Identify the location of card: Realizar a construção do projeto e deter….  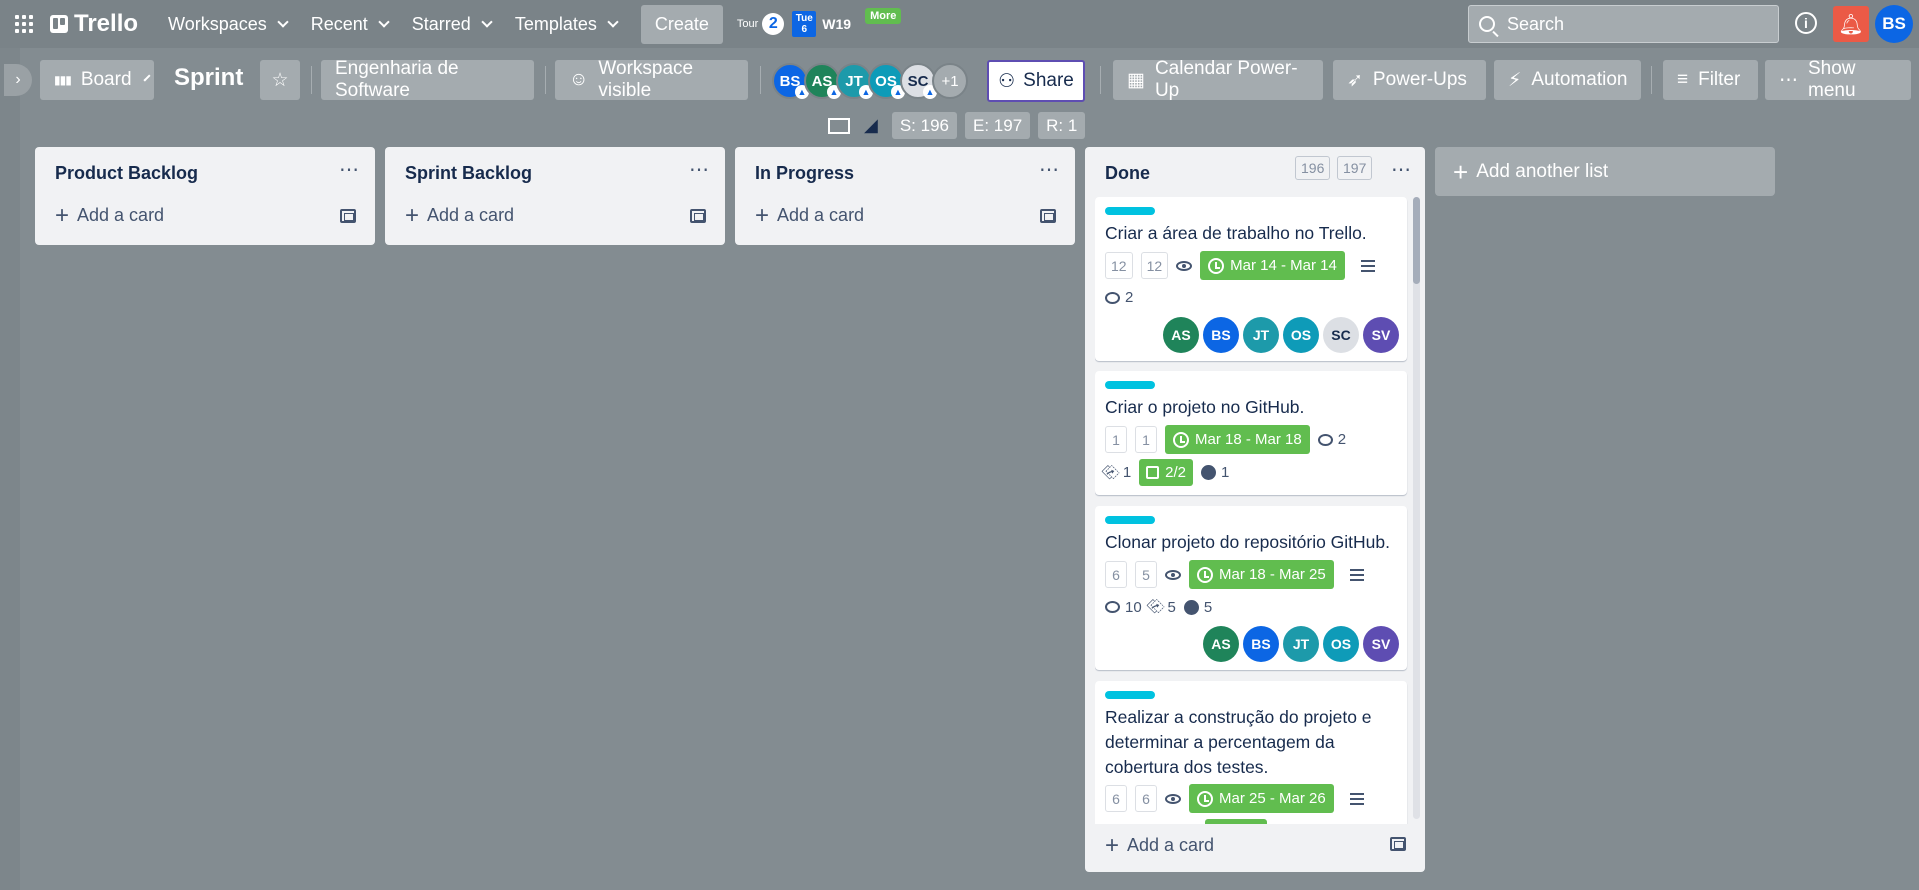
(1251, 752).